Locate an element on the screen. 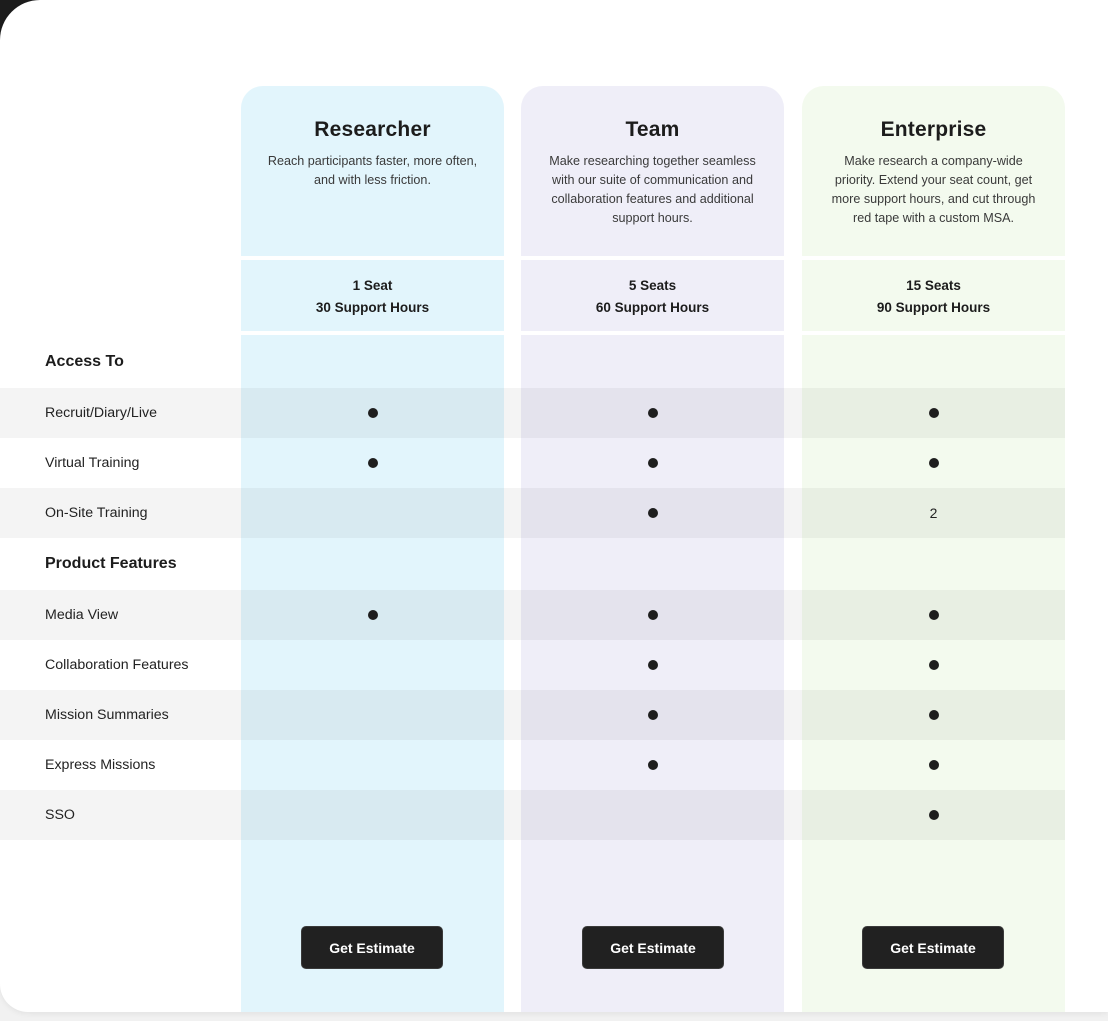 The width and height of the screenshot is (1108, 1021). feature-row: Media View is located at coordinates (554, 615).